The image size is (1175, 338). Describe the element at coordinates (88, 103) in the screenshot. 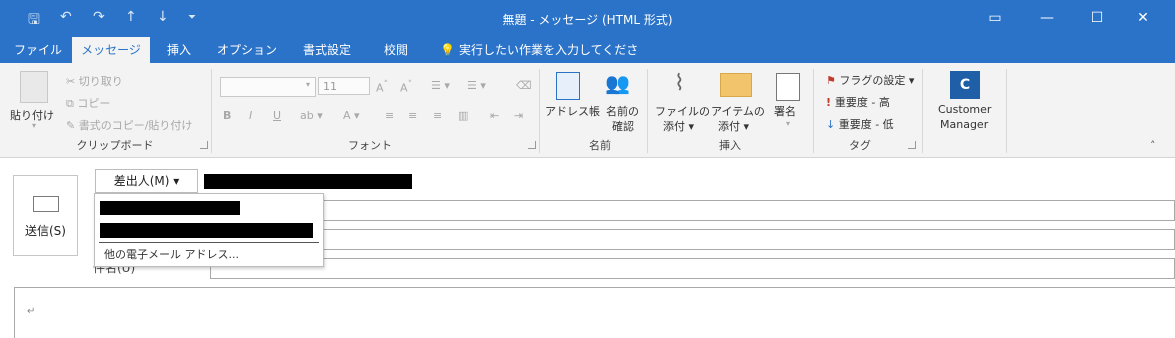

I see `copy-button: ⧉ コピー` at that location.